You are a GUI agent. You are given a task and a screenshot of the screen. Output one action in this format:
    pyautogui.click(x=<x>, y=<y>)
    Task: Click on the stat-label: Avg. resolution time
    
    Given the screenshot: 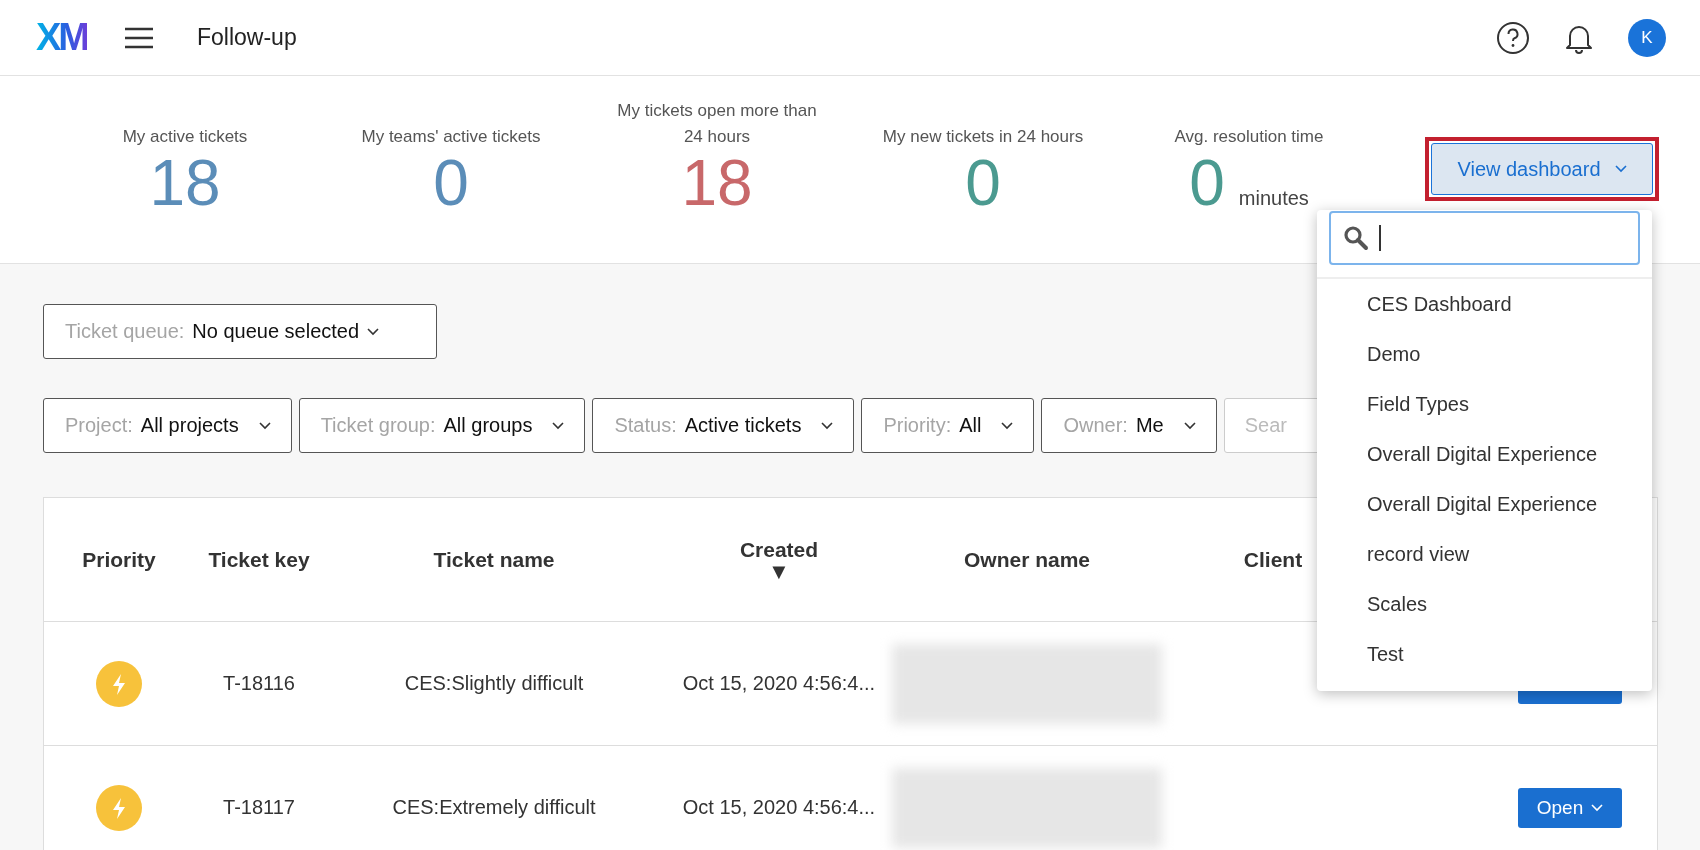 What is the action you would take?
    pyautogui.click(x=1249, y=137)
    